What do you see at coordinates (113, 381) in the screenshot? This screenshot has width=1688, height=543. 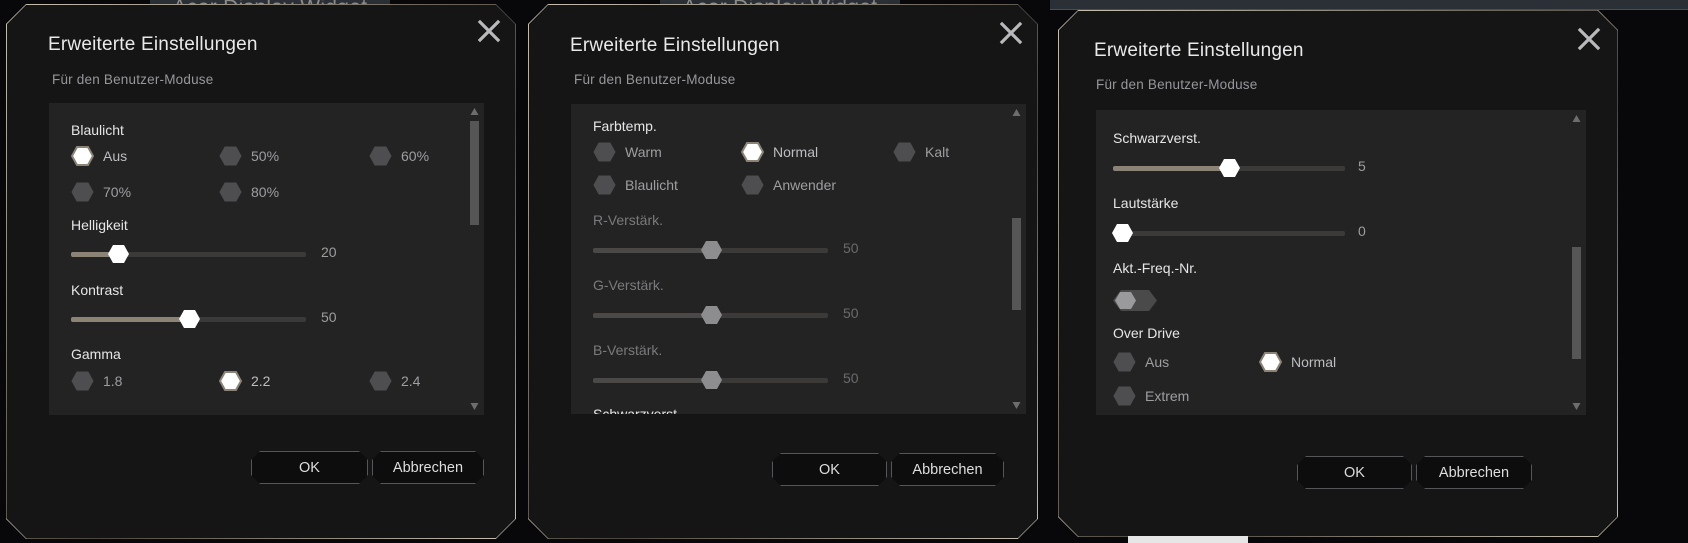 I see `radio-label: 1.8` at bounding box center [113, 381].